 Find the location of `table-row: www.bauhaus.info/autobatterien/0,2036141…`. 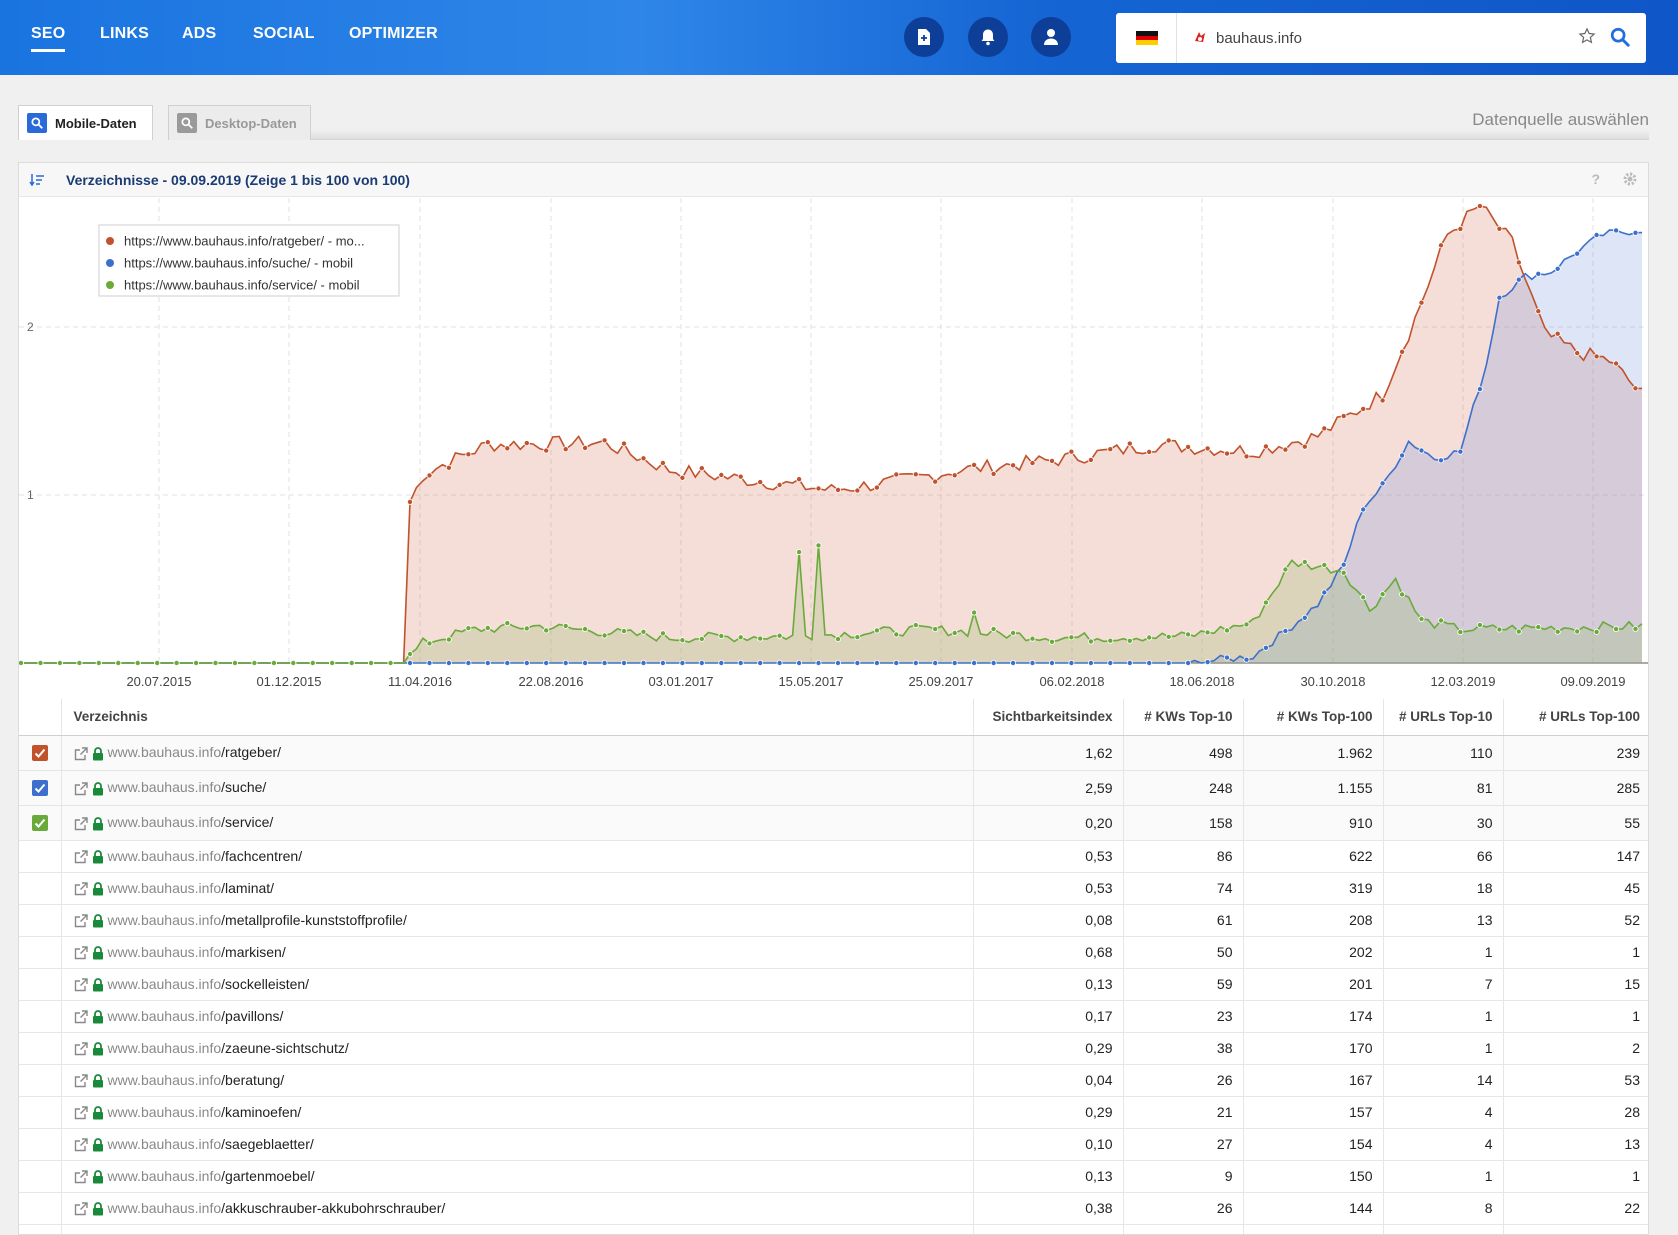

table-row: www.bauhaus.info/autobatterien/0,2036141… is located at coordinates (833, 1228).